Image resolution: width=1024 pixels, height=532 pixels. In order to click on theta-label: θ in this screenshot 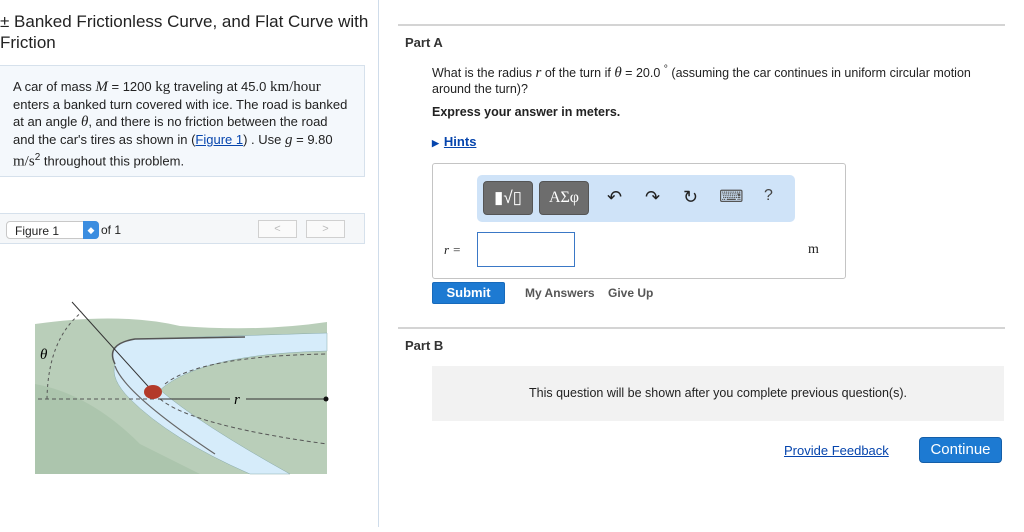, I will do `click(44, 355)`.